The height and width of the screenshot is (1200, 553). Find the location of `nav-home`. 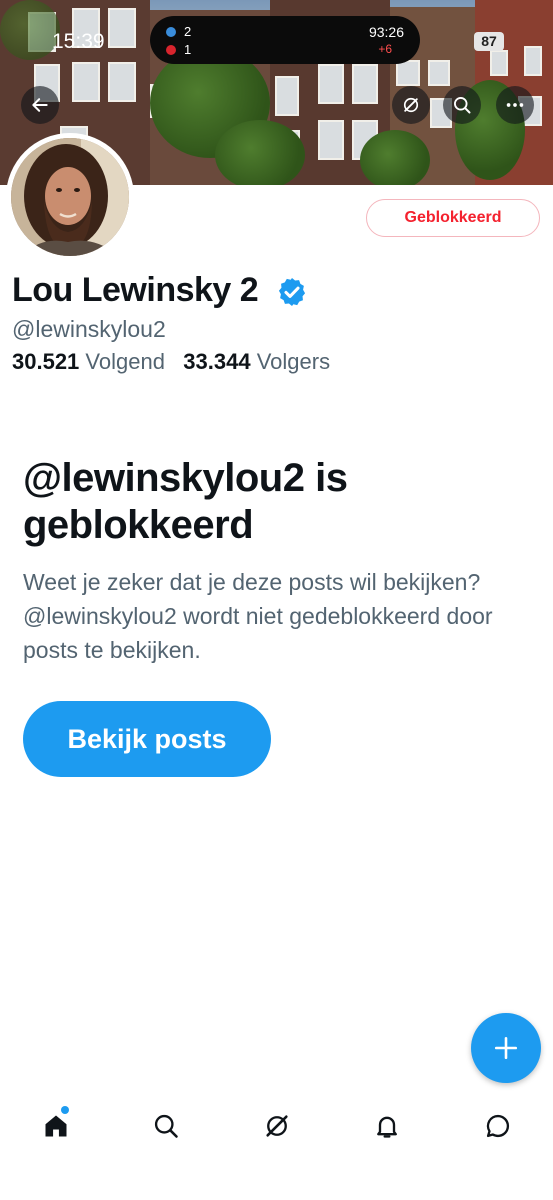

nav-home is located at coordinates (56, 1126).